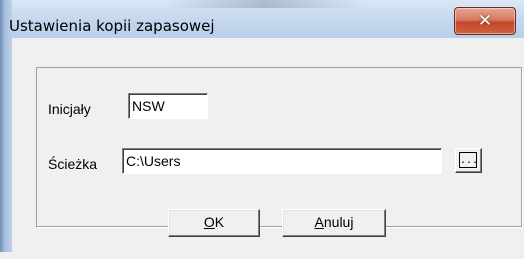  What do you see at coordinates (319, 222) in the screenshot?
I see `cancel-mnemonic: A` at bounding box center [319, 222].